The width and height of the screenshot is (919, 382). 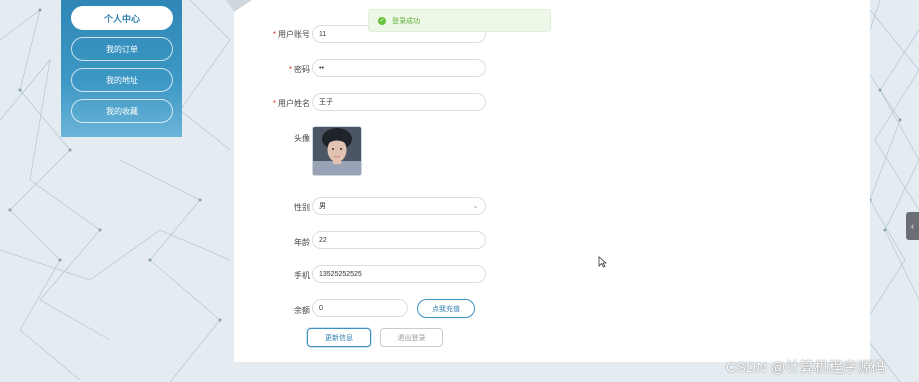 I want to click on success-toast: ✓ 登录成功, so click(x=459, y=20).